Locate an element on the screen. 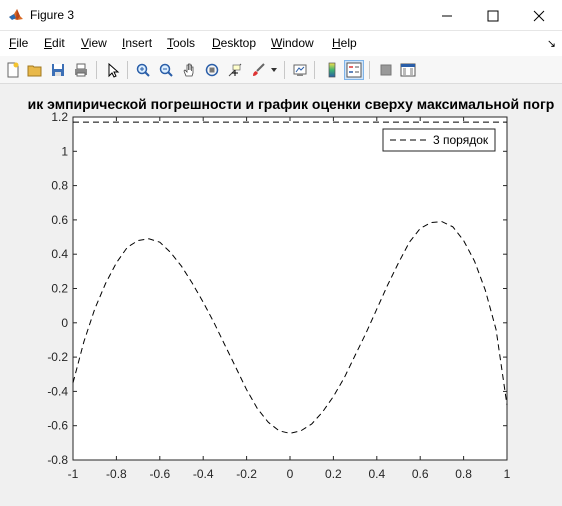  x-tick-label: 0.4 is located at coordinates (376, 474).